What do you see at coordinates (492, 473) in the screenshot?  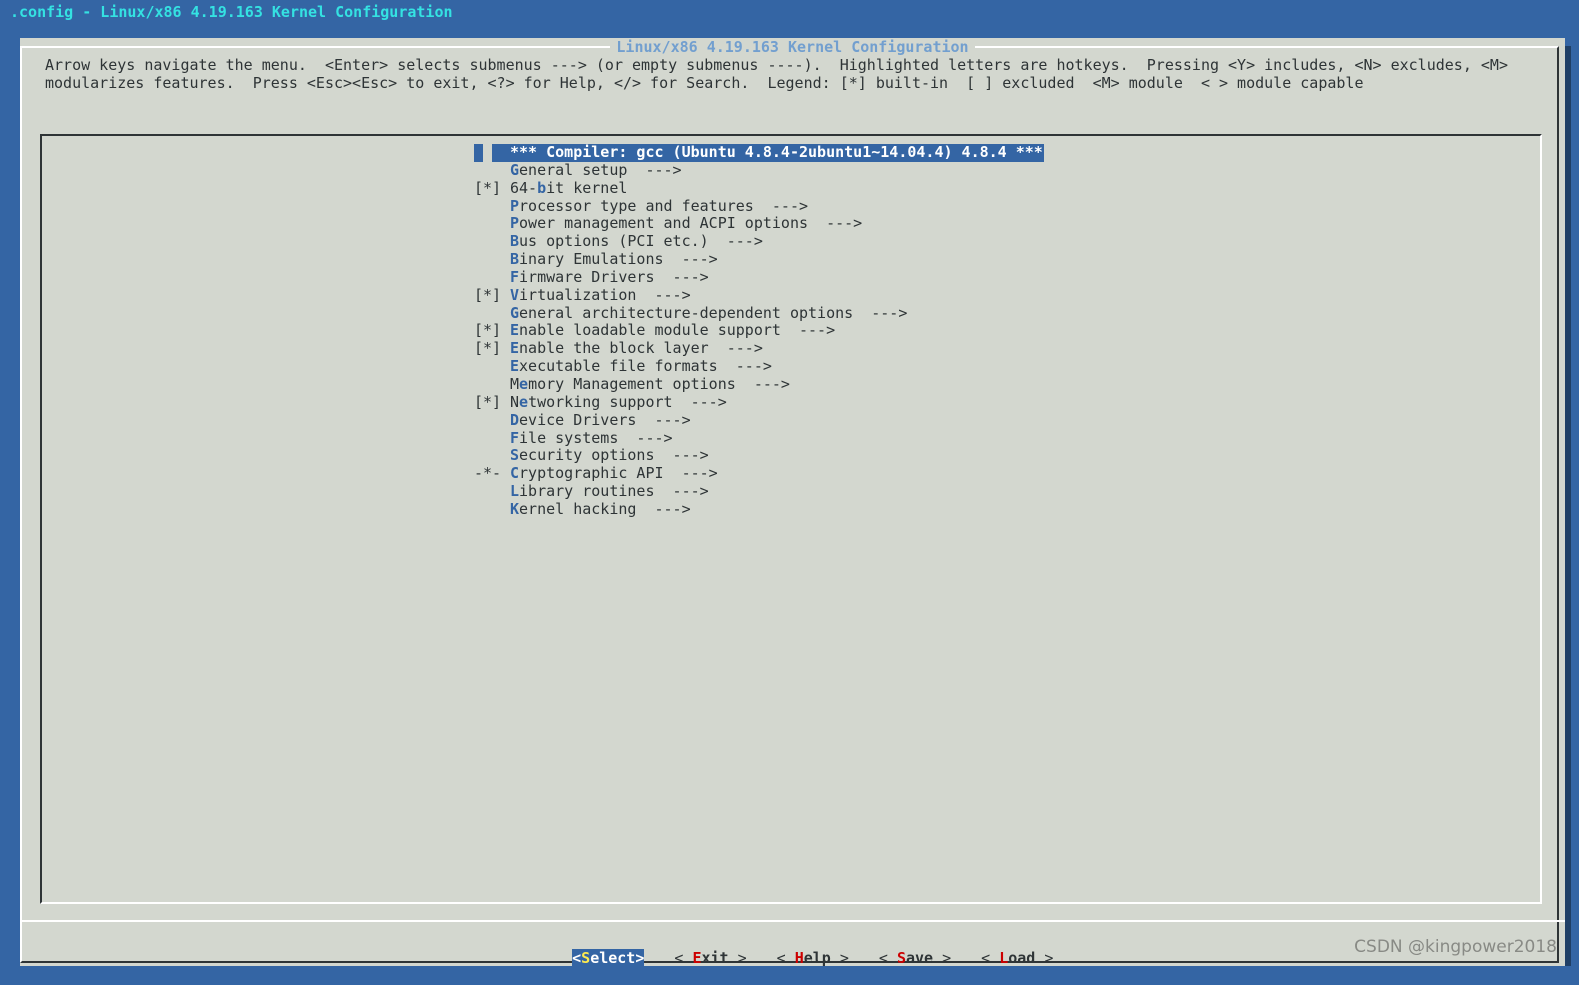 I see `menu-item-state: -*-` at bounding box center [492, 473].